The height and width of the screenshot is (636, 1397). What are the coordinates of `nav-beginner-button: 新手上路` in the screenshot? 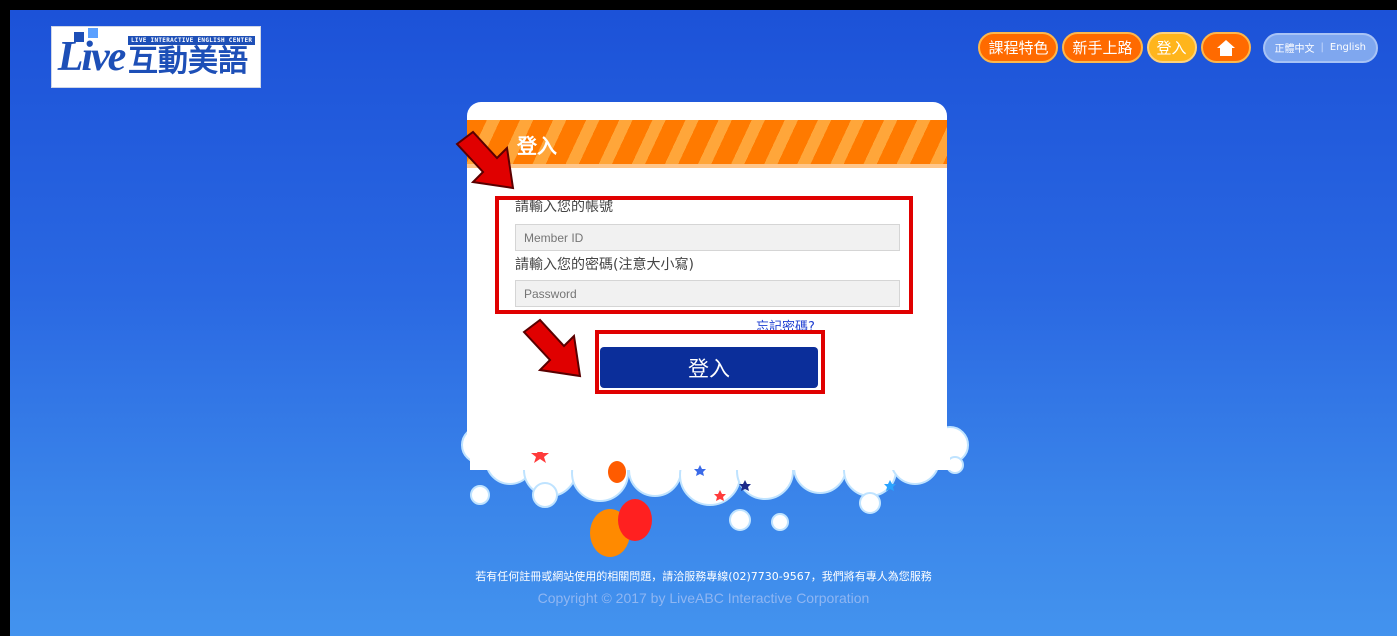 It's located at (1102, 47).